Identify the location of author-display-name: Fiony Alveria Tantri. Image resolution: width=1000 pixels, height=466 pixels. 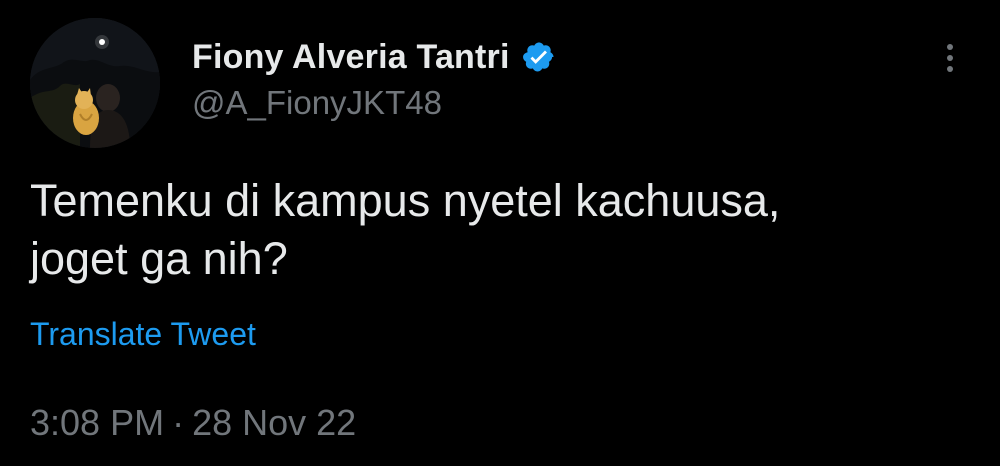
(351, 57).